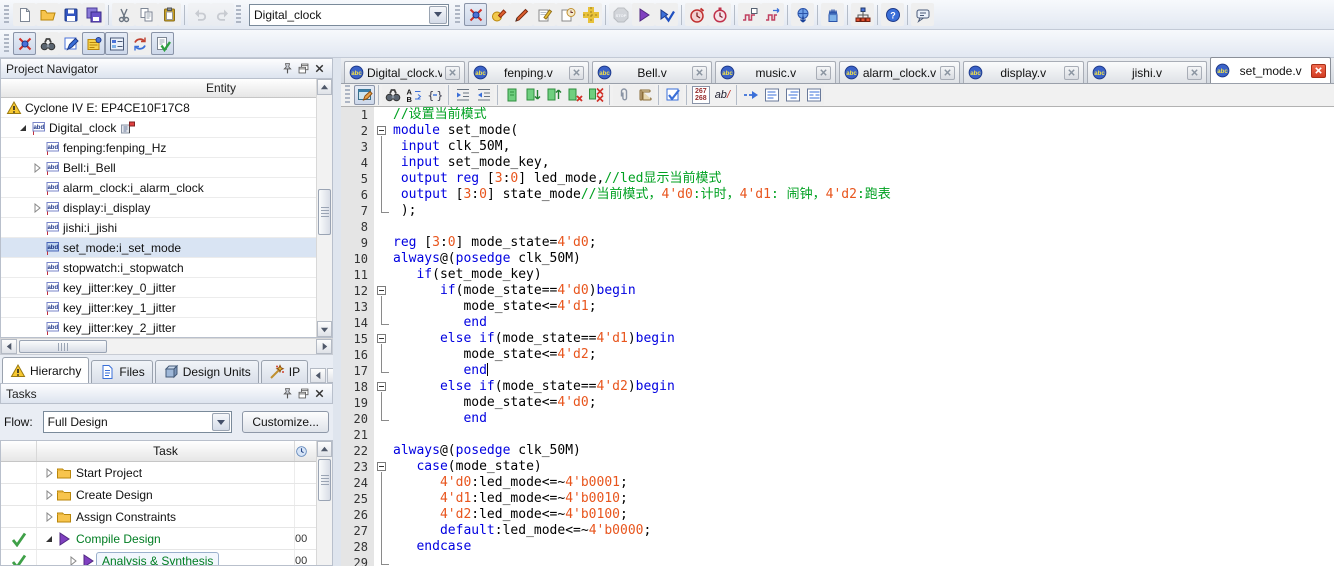 This screenshot has height=566, width=1334. I want to click on close-icon, so click(319, 68).